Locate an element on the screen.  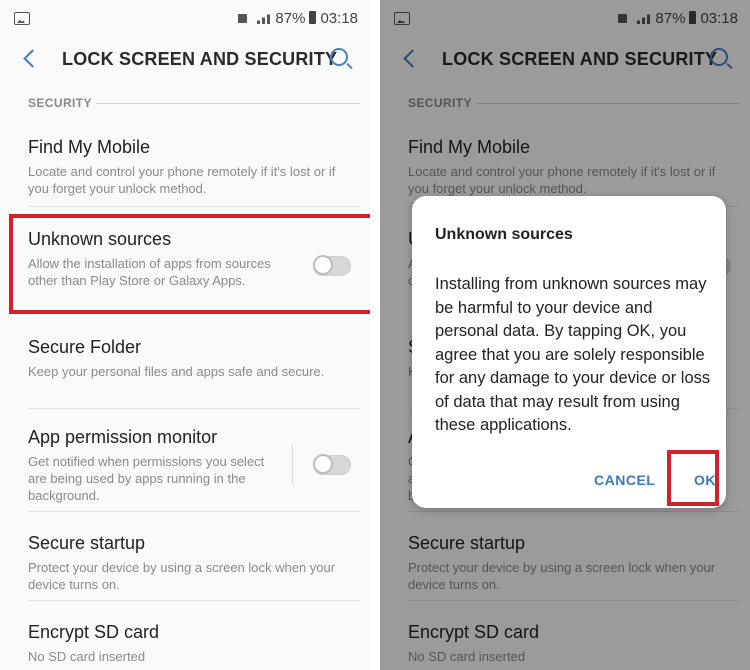
setting-title: Encrypt SD card is located at coordinates (94, 632).